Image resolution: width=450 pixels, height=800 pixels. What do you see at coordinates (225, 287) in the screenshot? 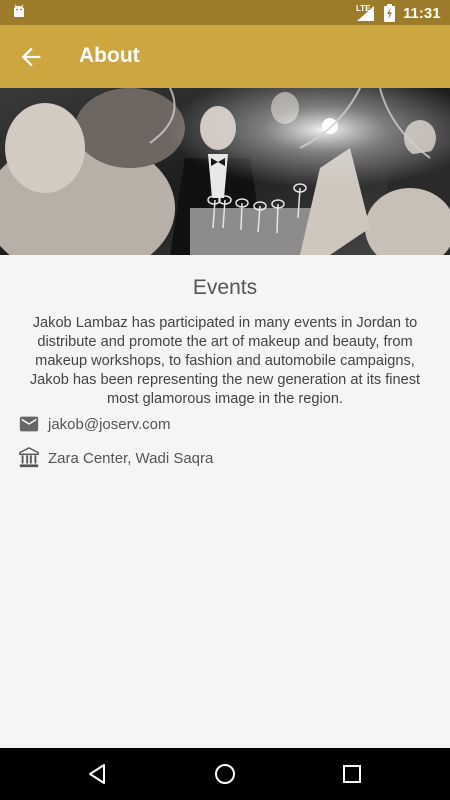
I see `section-title: Events` at bounding box center [225, 287].